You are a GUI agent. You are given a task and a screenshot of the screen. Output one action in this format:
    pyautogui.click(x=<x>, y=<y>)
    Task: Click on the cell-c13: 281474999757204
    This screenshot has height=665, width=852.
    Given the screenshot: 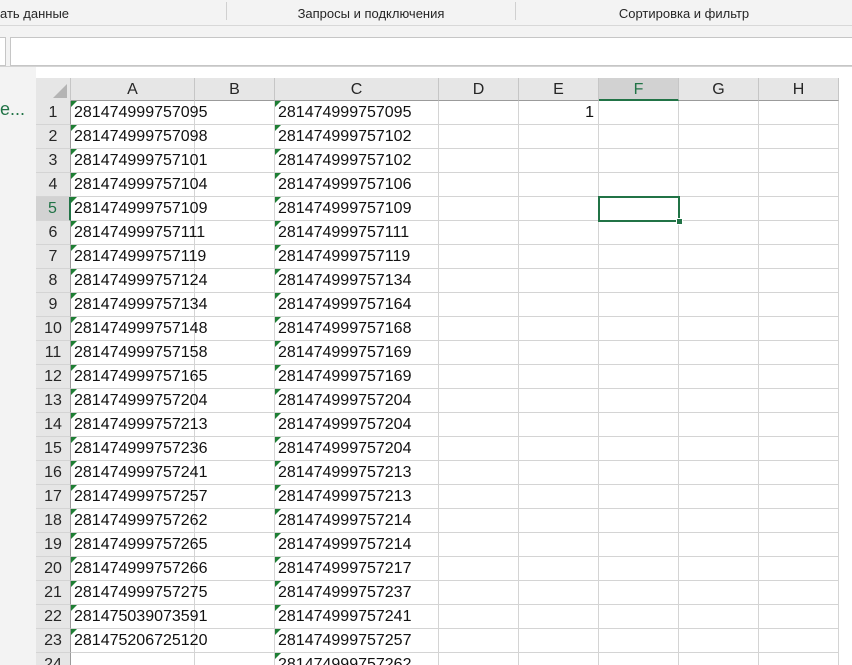 What is the action you would take?
    pyautogui.click(x=357, y=401)
    